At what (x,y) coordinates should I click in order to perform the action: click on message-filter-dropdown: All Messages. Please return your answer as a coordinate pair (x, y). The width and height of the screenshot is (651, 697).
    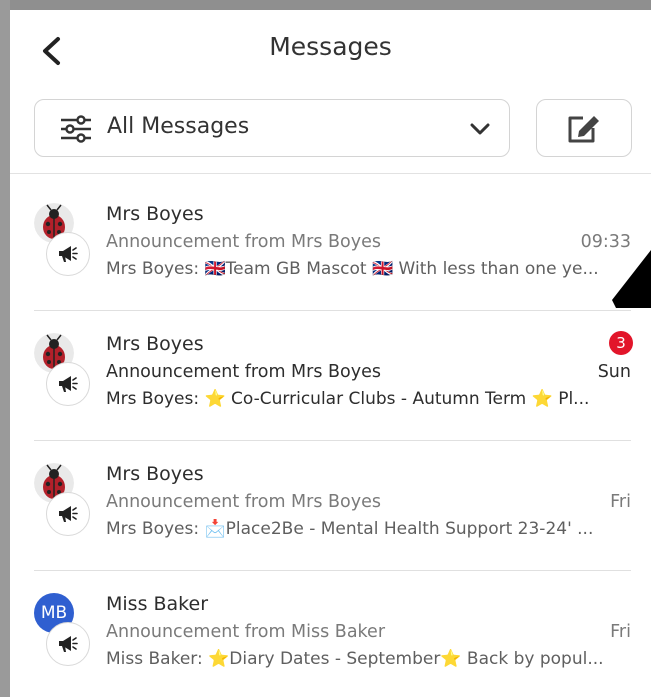
    Looking at the image, I should click on (272, 128).